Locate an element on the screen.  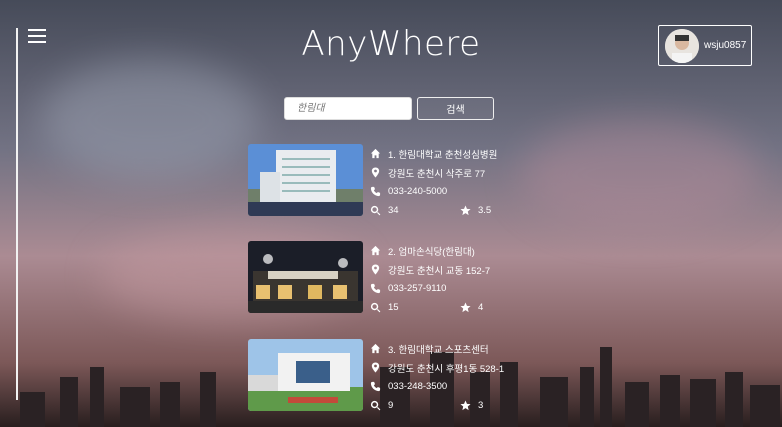
search-input is located at coordinates (348, 108).